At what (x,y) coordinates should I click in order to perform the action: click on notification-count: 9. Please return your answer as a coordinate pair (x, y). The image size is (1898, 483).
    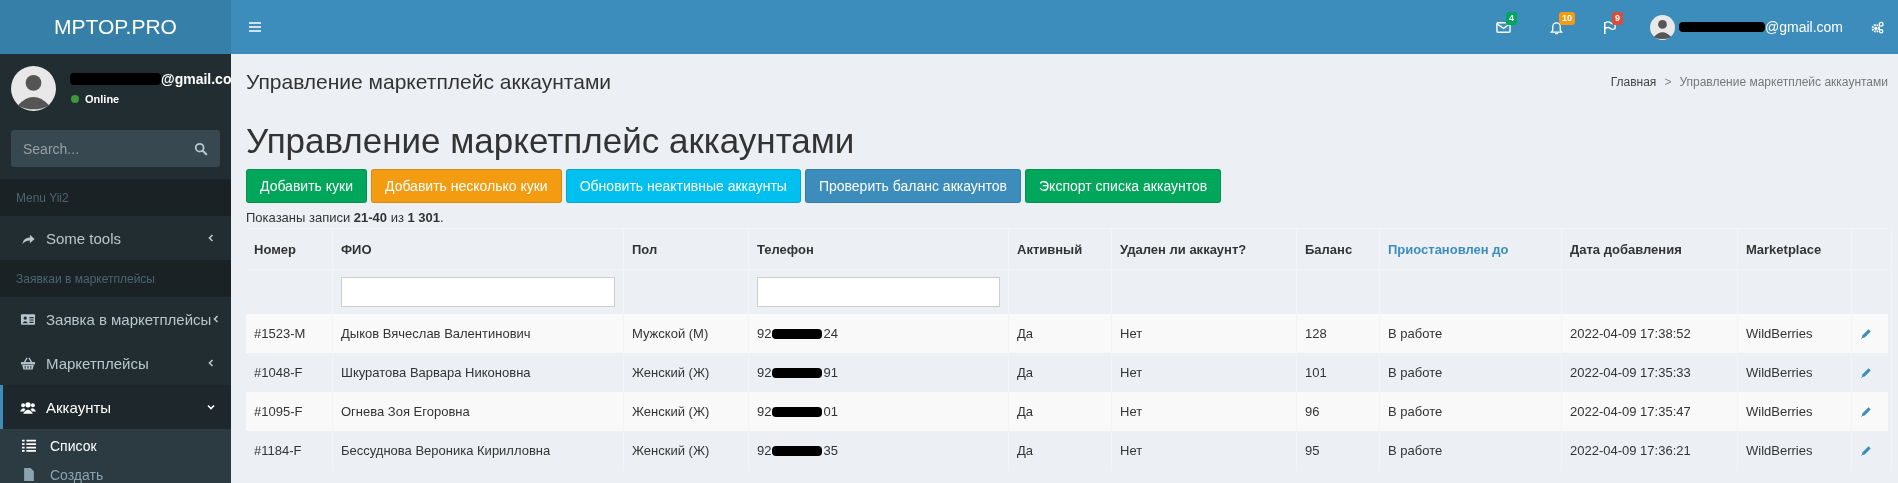
    Looking at the image, I should click on (1617, 18).